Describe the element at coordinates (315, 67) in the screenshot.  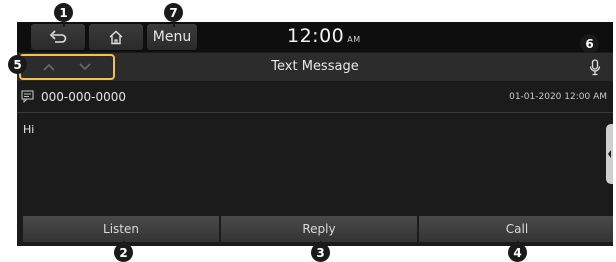
I see `title-bar: Text Message` at that location.